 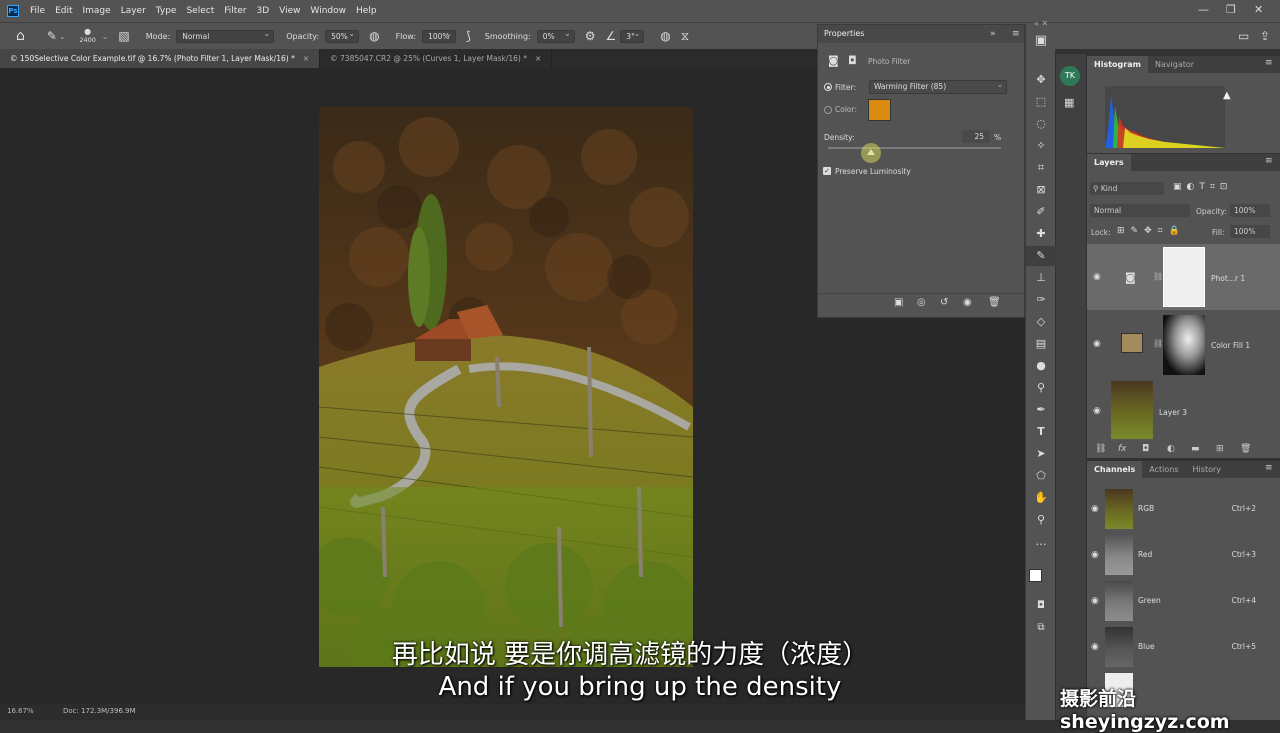 I want to click on menu-help: Help, so click(x=366, y=11).